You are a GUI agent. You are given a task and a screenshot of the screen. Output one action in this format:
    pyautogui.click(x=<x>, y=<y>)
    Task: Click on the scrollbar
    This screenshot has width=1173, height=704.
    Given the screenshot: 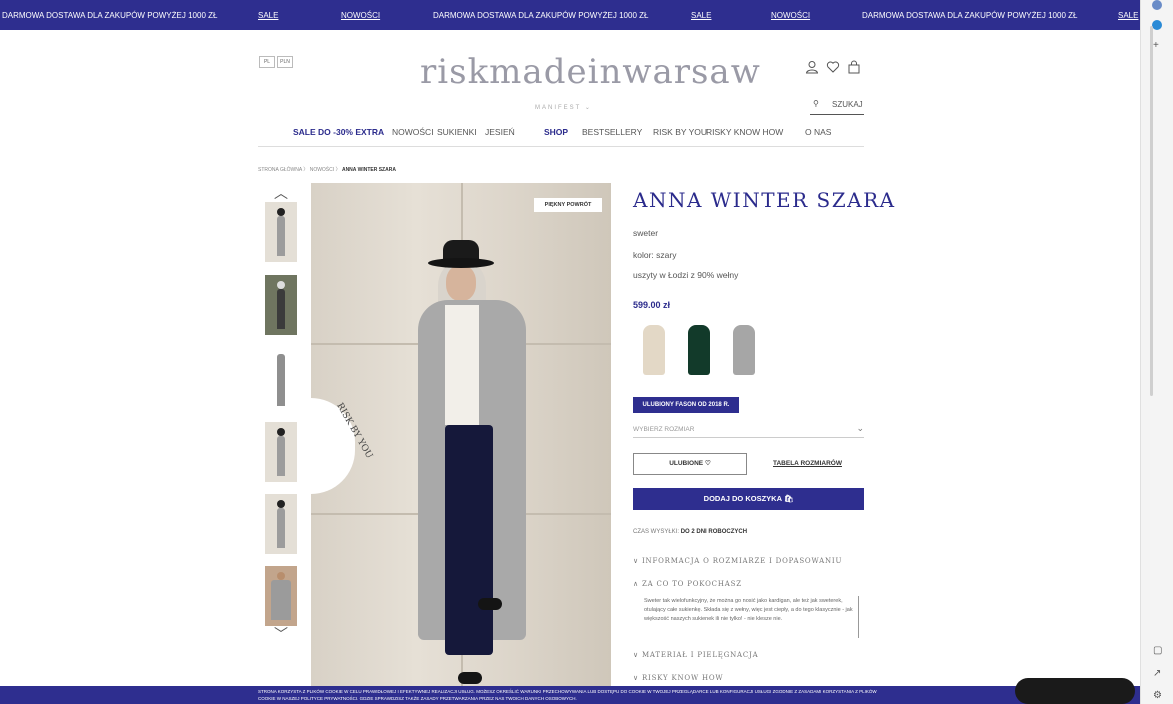 What is the action you would take?
    pyautogui.click(x=1151, y=211)
    